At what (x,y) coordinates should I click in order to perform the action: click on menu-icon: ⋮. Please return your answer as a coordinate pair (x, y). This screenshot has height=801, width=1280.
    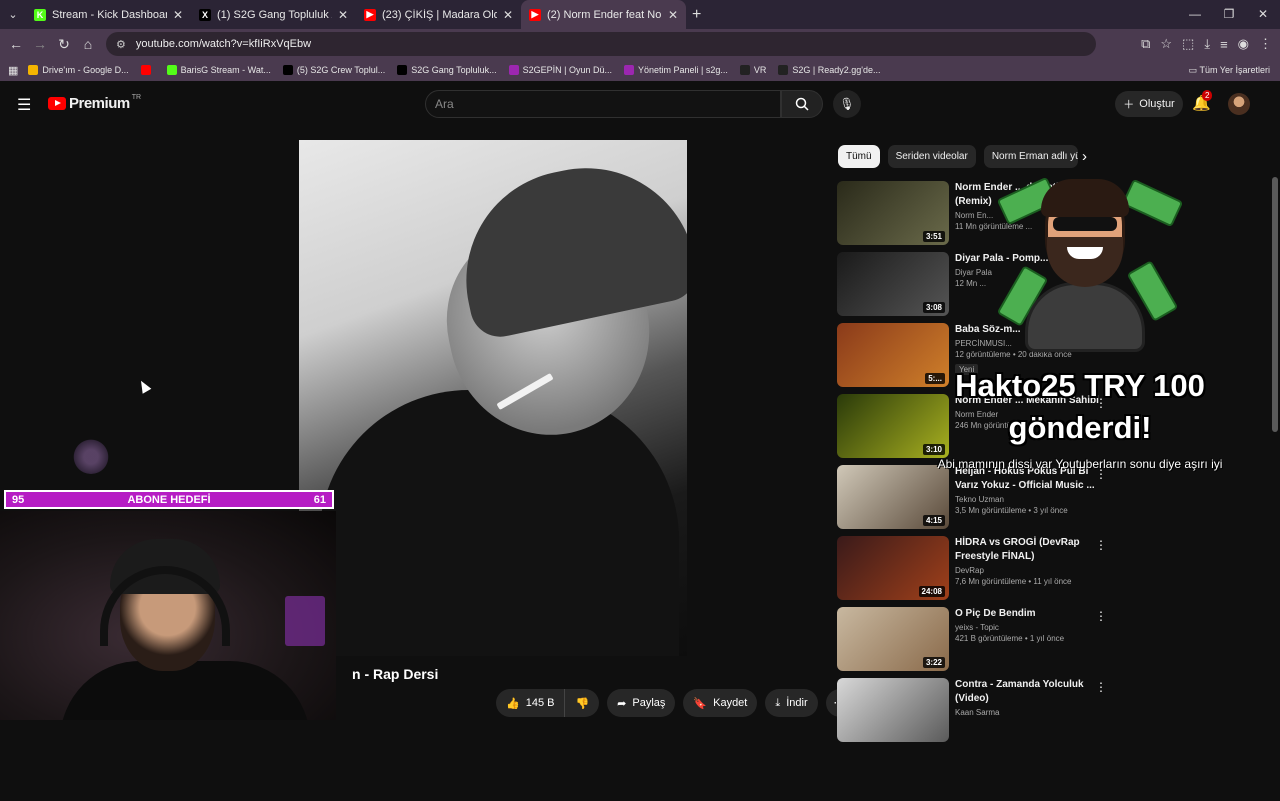
    Looking at the image, I should click on (1265, 44).